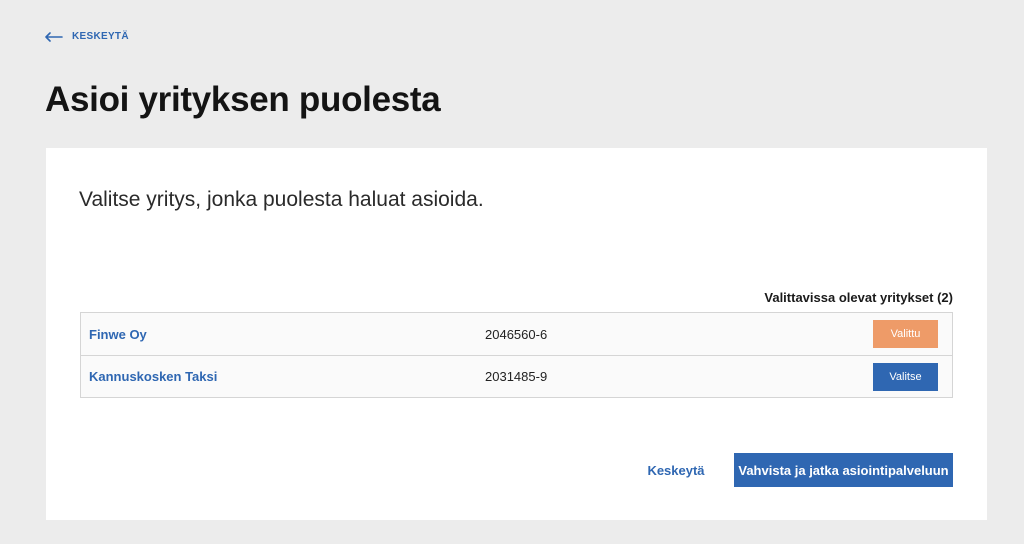 This screenshot has height=544, width=1024. What do you see at coordinates (676, 470) in the screenshot?
I see `cancel-button: Keskeytä` at bounding box center [676, 470].